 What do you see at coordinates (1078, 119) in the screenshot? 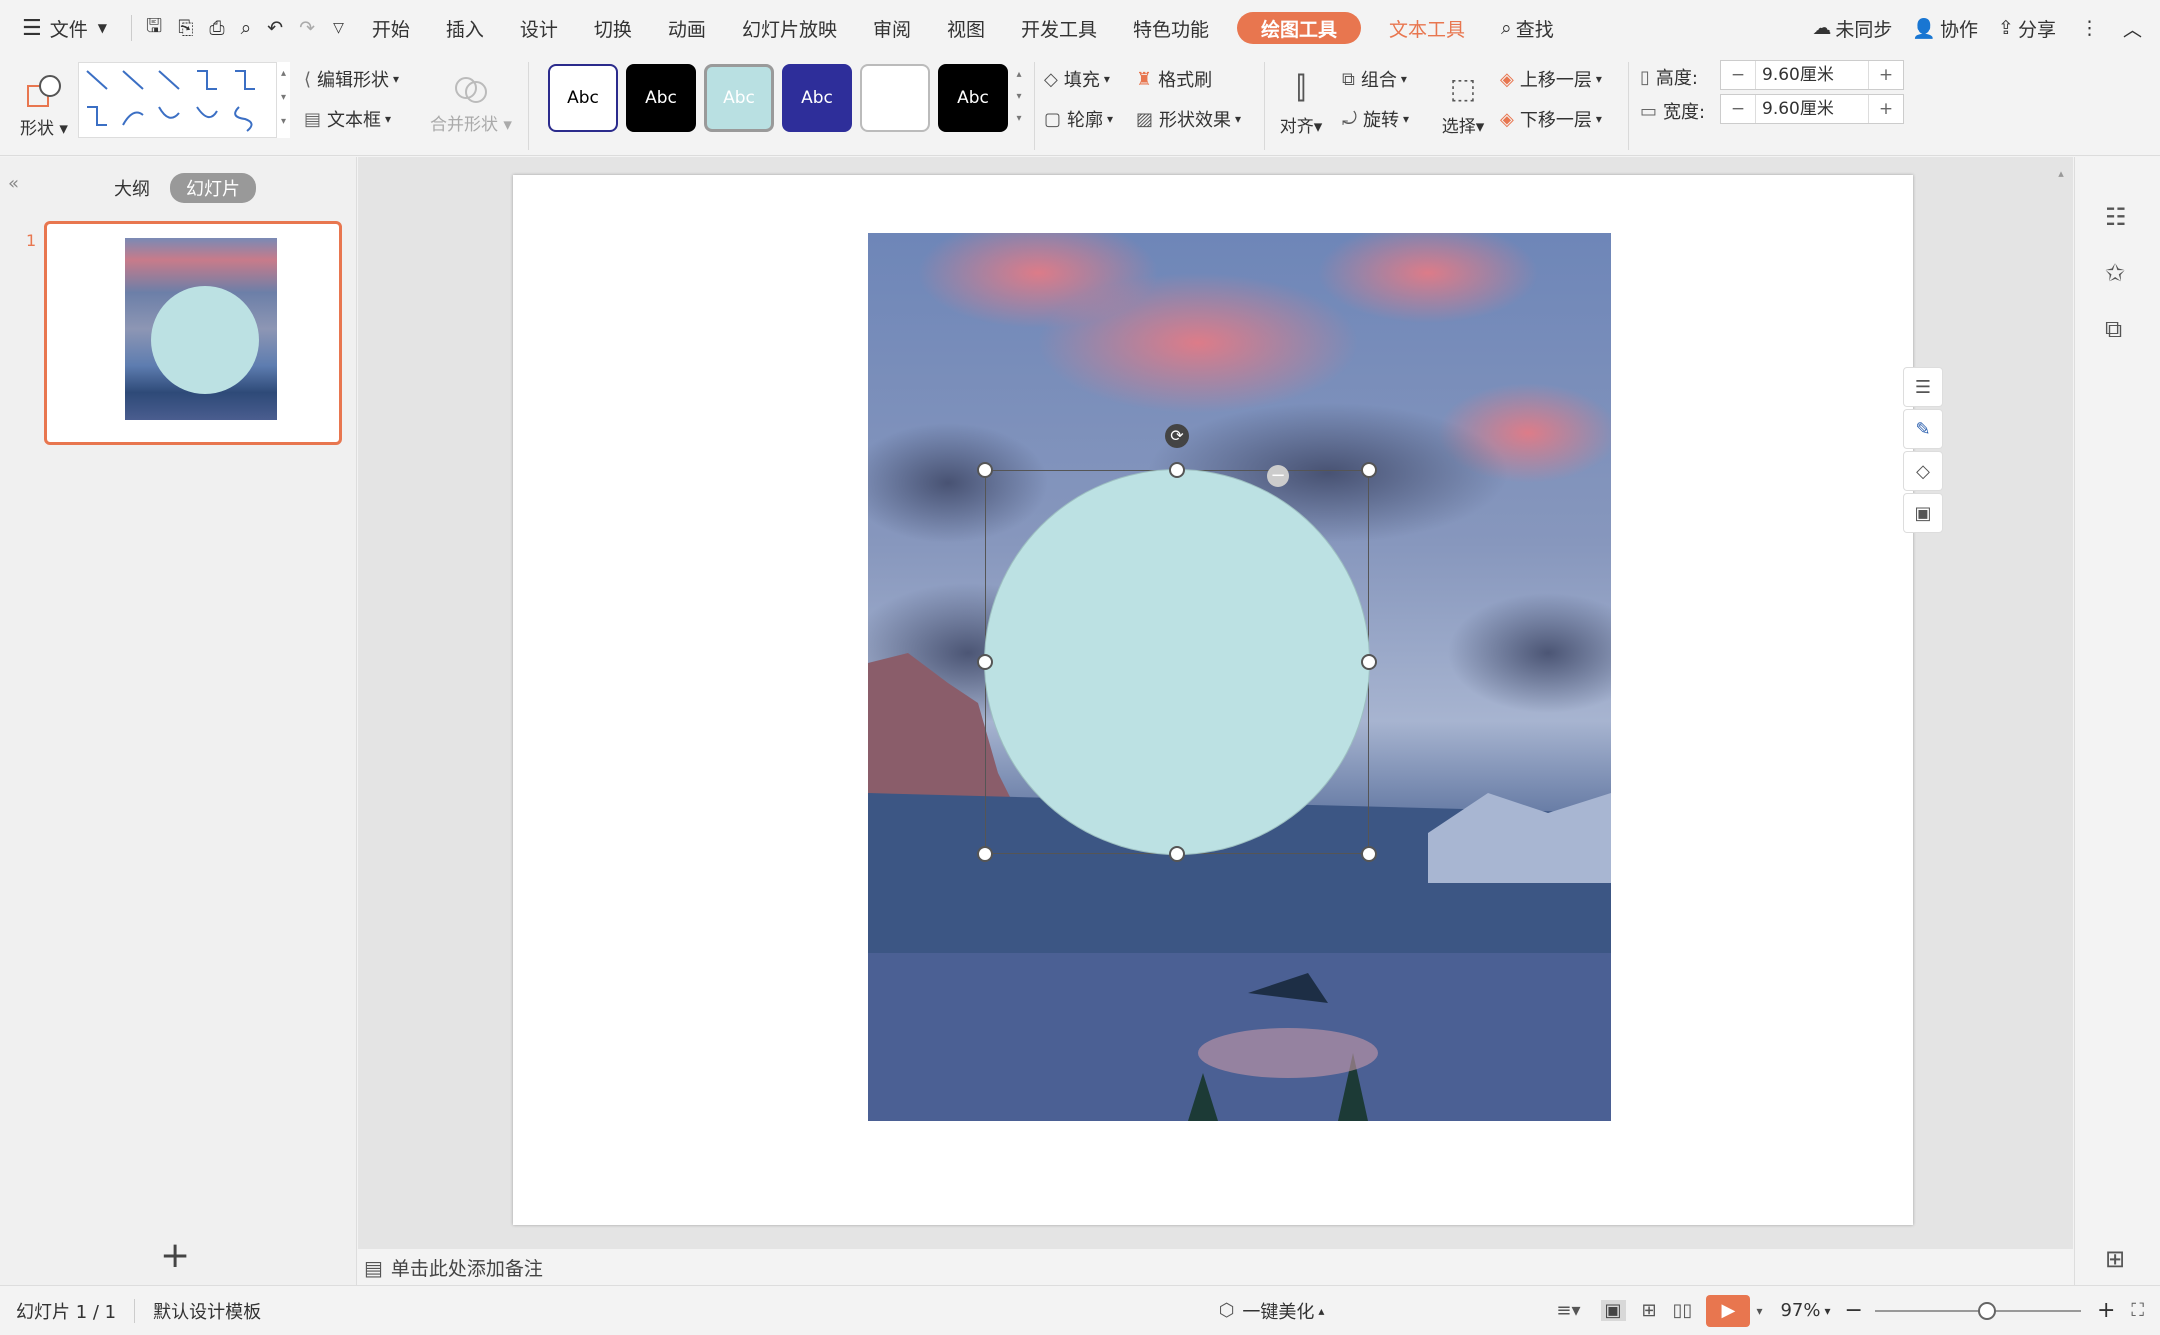
I see `outline-button: ▢ 轮廓 ▾` at bounding box center [1078, 119].